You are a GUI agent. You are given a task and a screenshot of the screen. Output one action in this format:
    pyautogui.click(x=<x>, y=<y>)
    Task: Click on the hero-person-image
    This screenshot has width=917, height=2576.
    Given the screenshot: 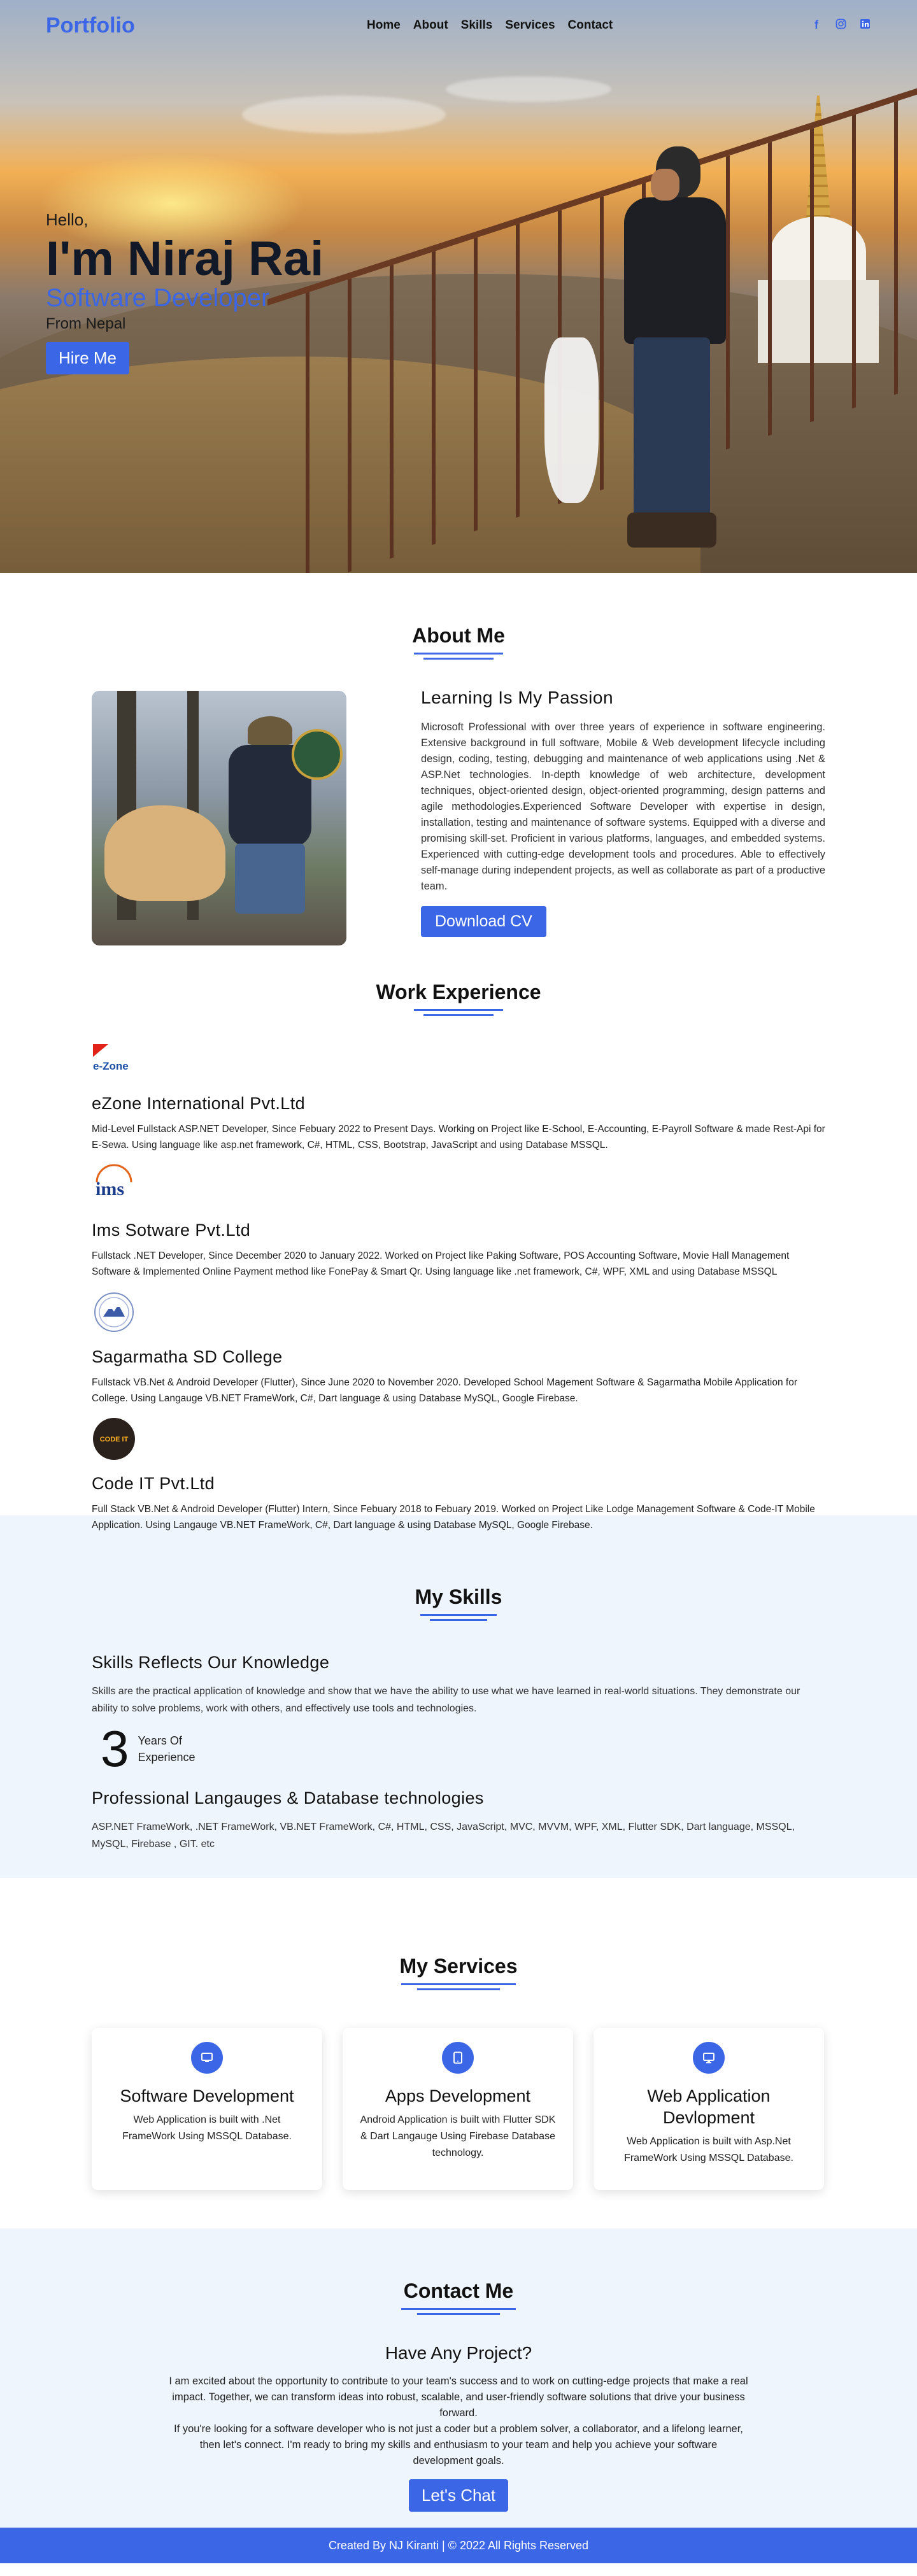 What is the action you would take?
    pyautogui.click(x=675, y=350)
    